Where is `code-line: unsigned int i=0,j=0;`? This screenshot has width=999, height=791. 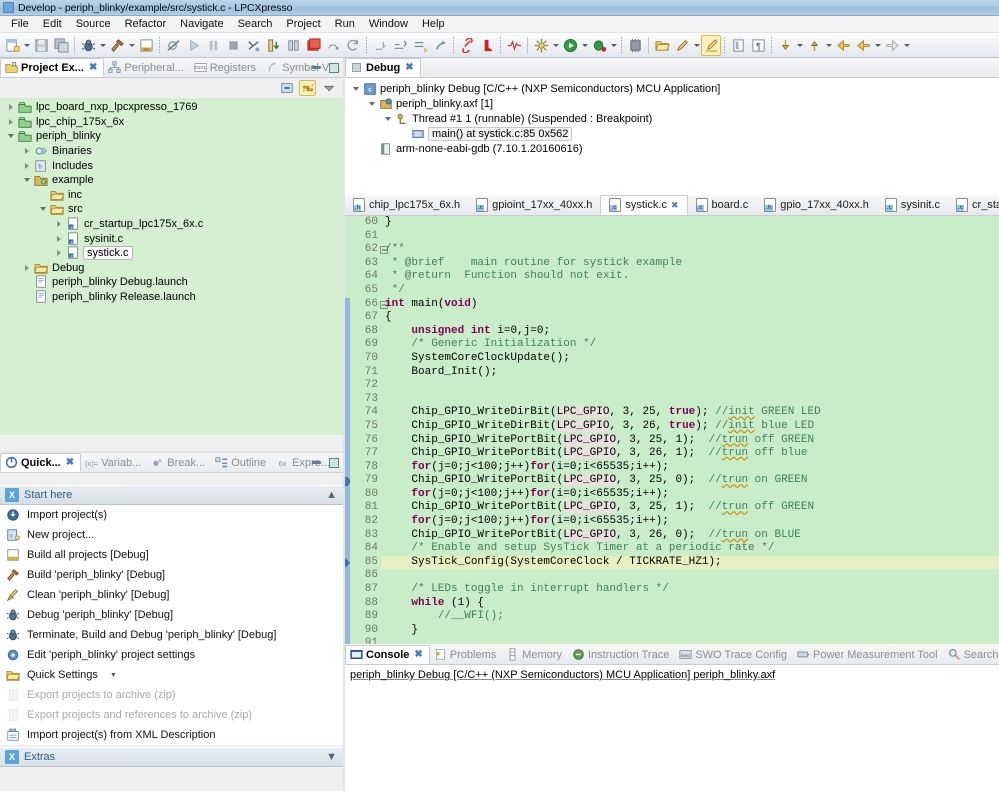 code-line: unsigned int i=0,j=0; is located at coordinates (690, 332).